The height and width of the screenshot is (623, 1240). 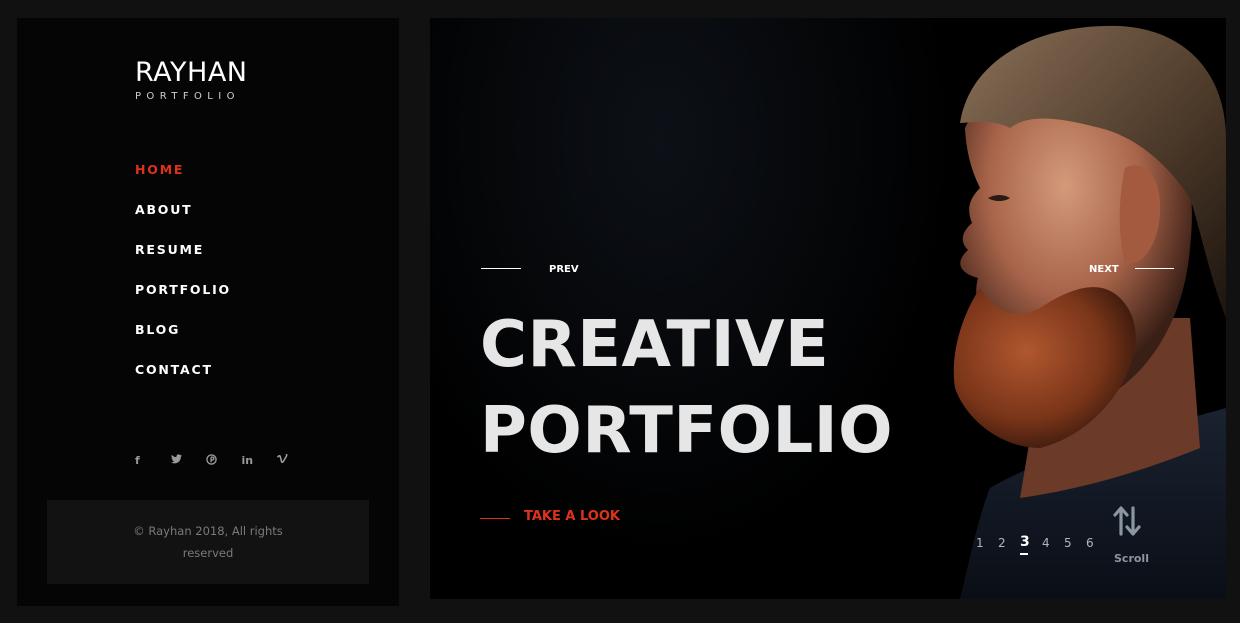 I want to click on headline-line-2: PORTFOLIO, so click(x=686, y=431).